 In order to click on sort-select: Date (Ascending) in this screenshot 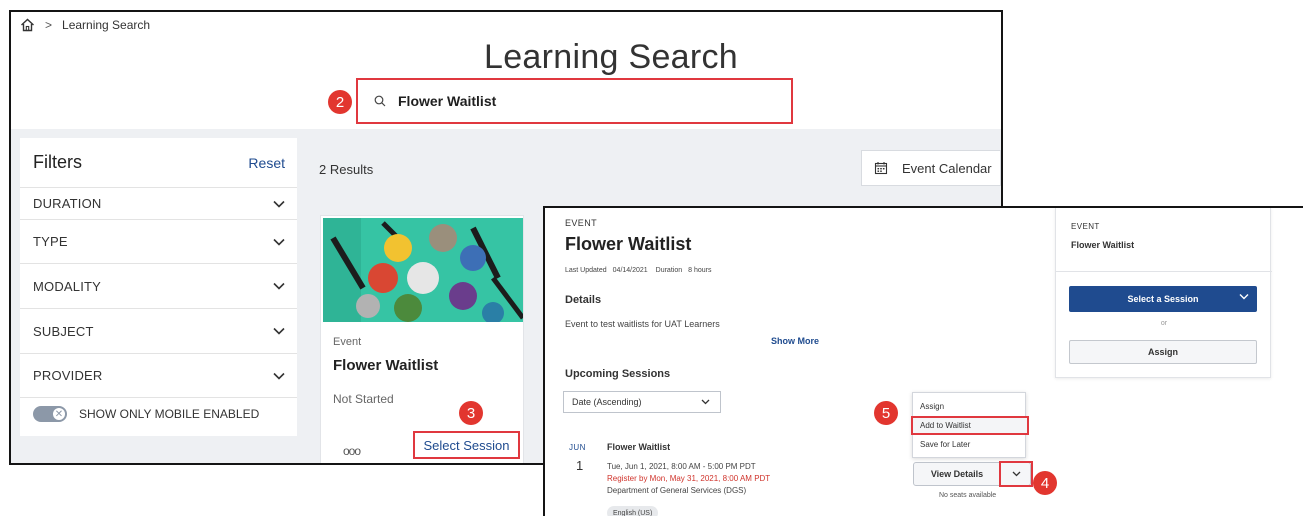, I will do `click(642, 402)`.